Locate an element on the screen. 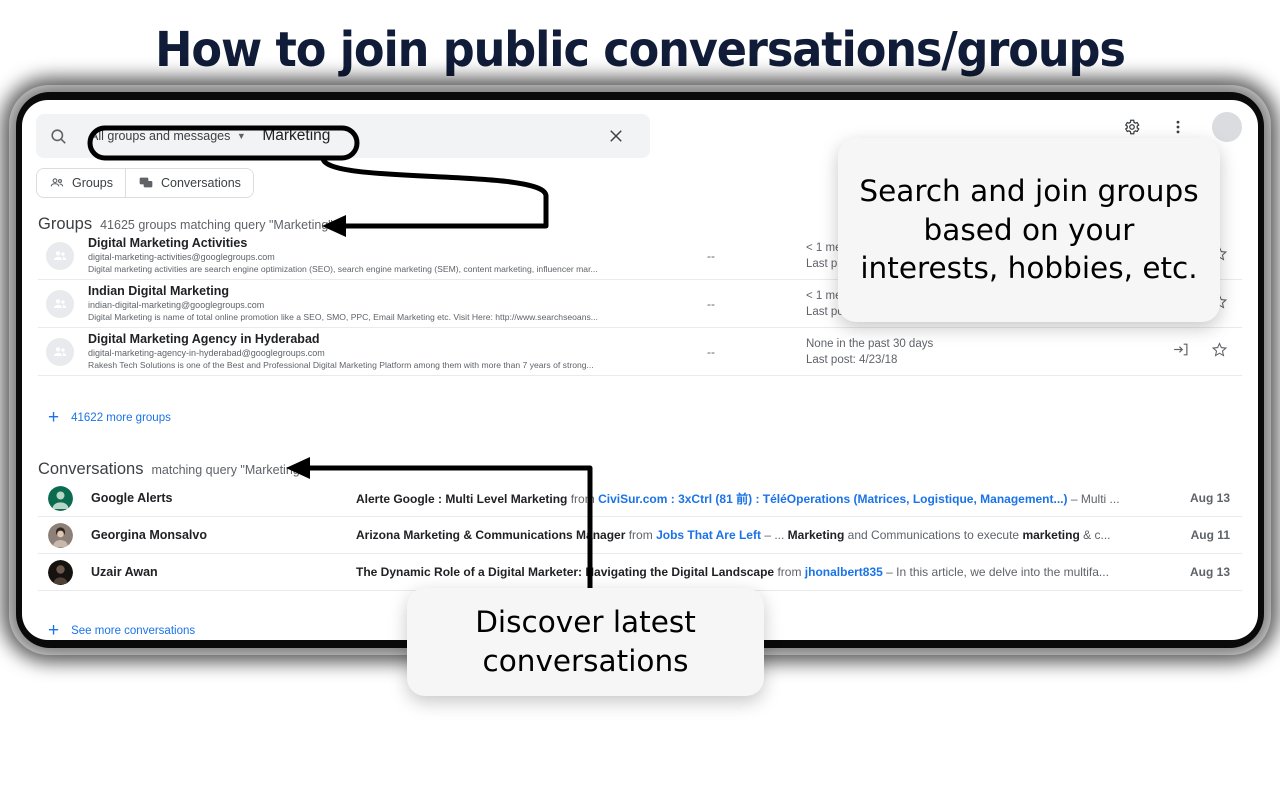 This screenshot has height=796, width=1280. conversation-sender: Google Alerts is located at coordinates (132, 498).